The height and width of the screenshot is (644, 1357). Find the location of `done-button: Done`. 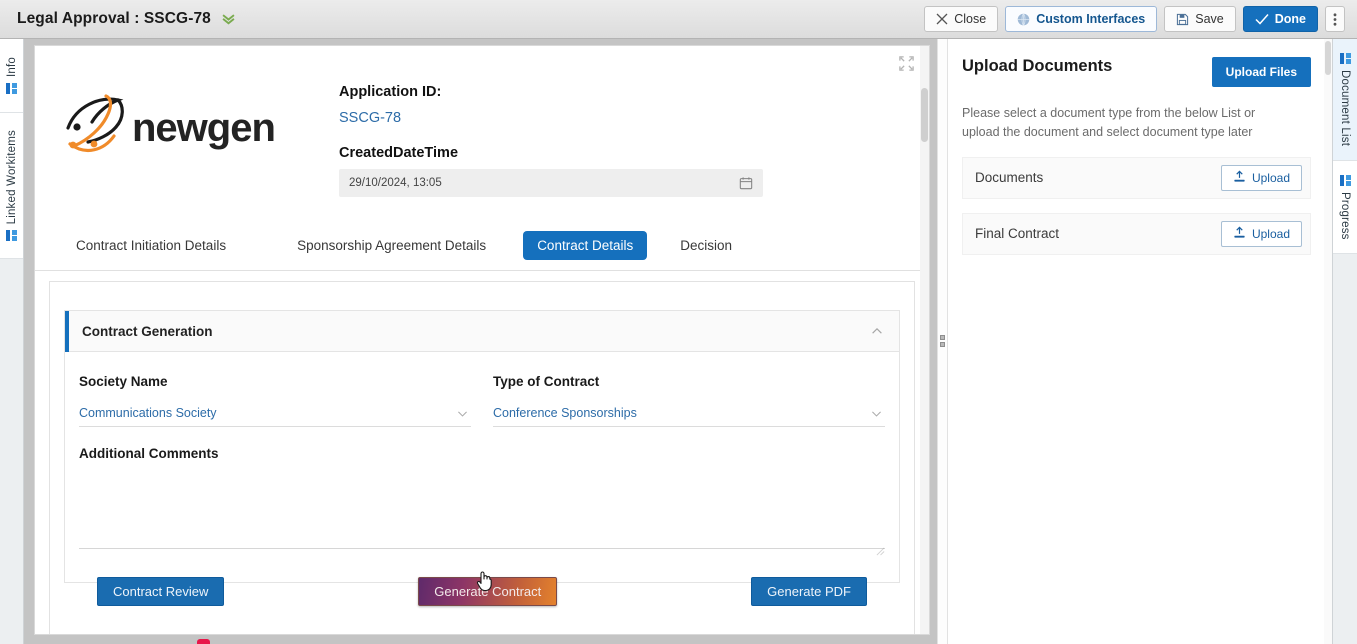

done-button: Done is located at coordinates (1280, 19).